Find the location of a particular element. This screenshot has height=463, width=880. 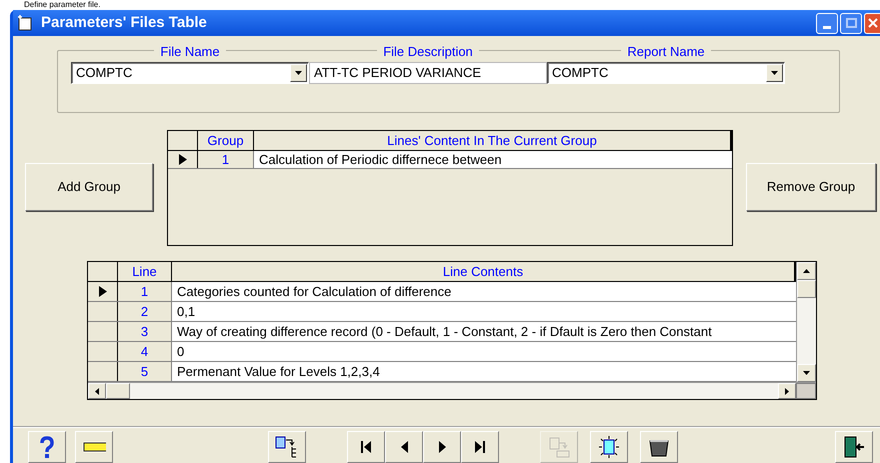

window-title: Parameters' Files Table is located at coordinates (124, 22).